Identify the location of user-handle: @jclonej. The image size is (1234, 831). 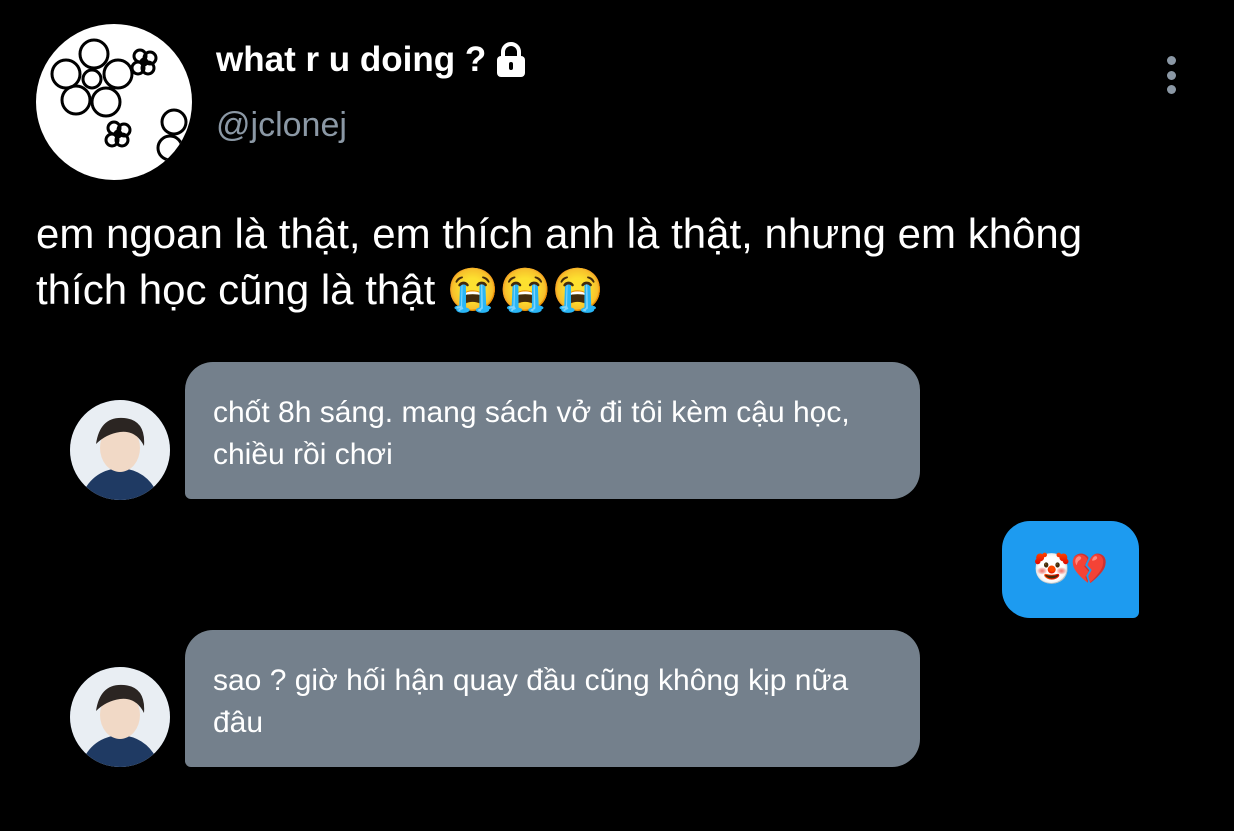
(281, 125).